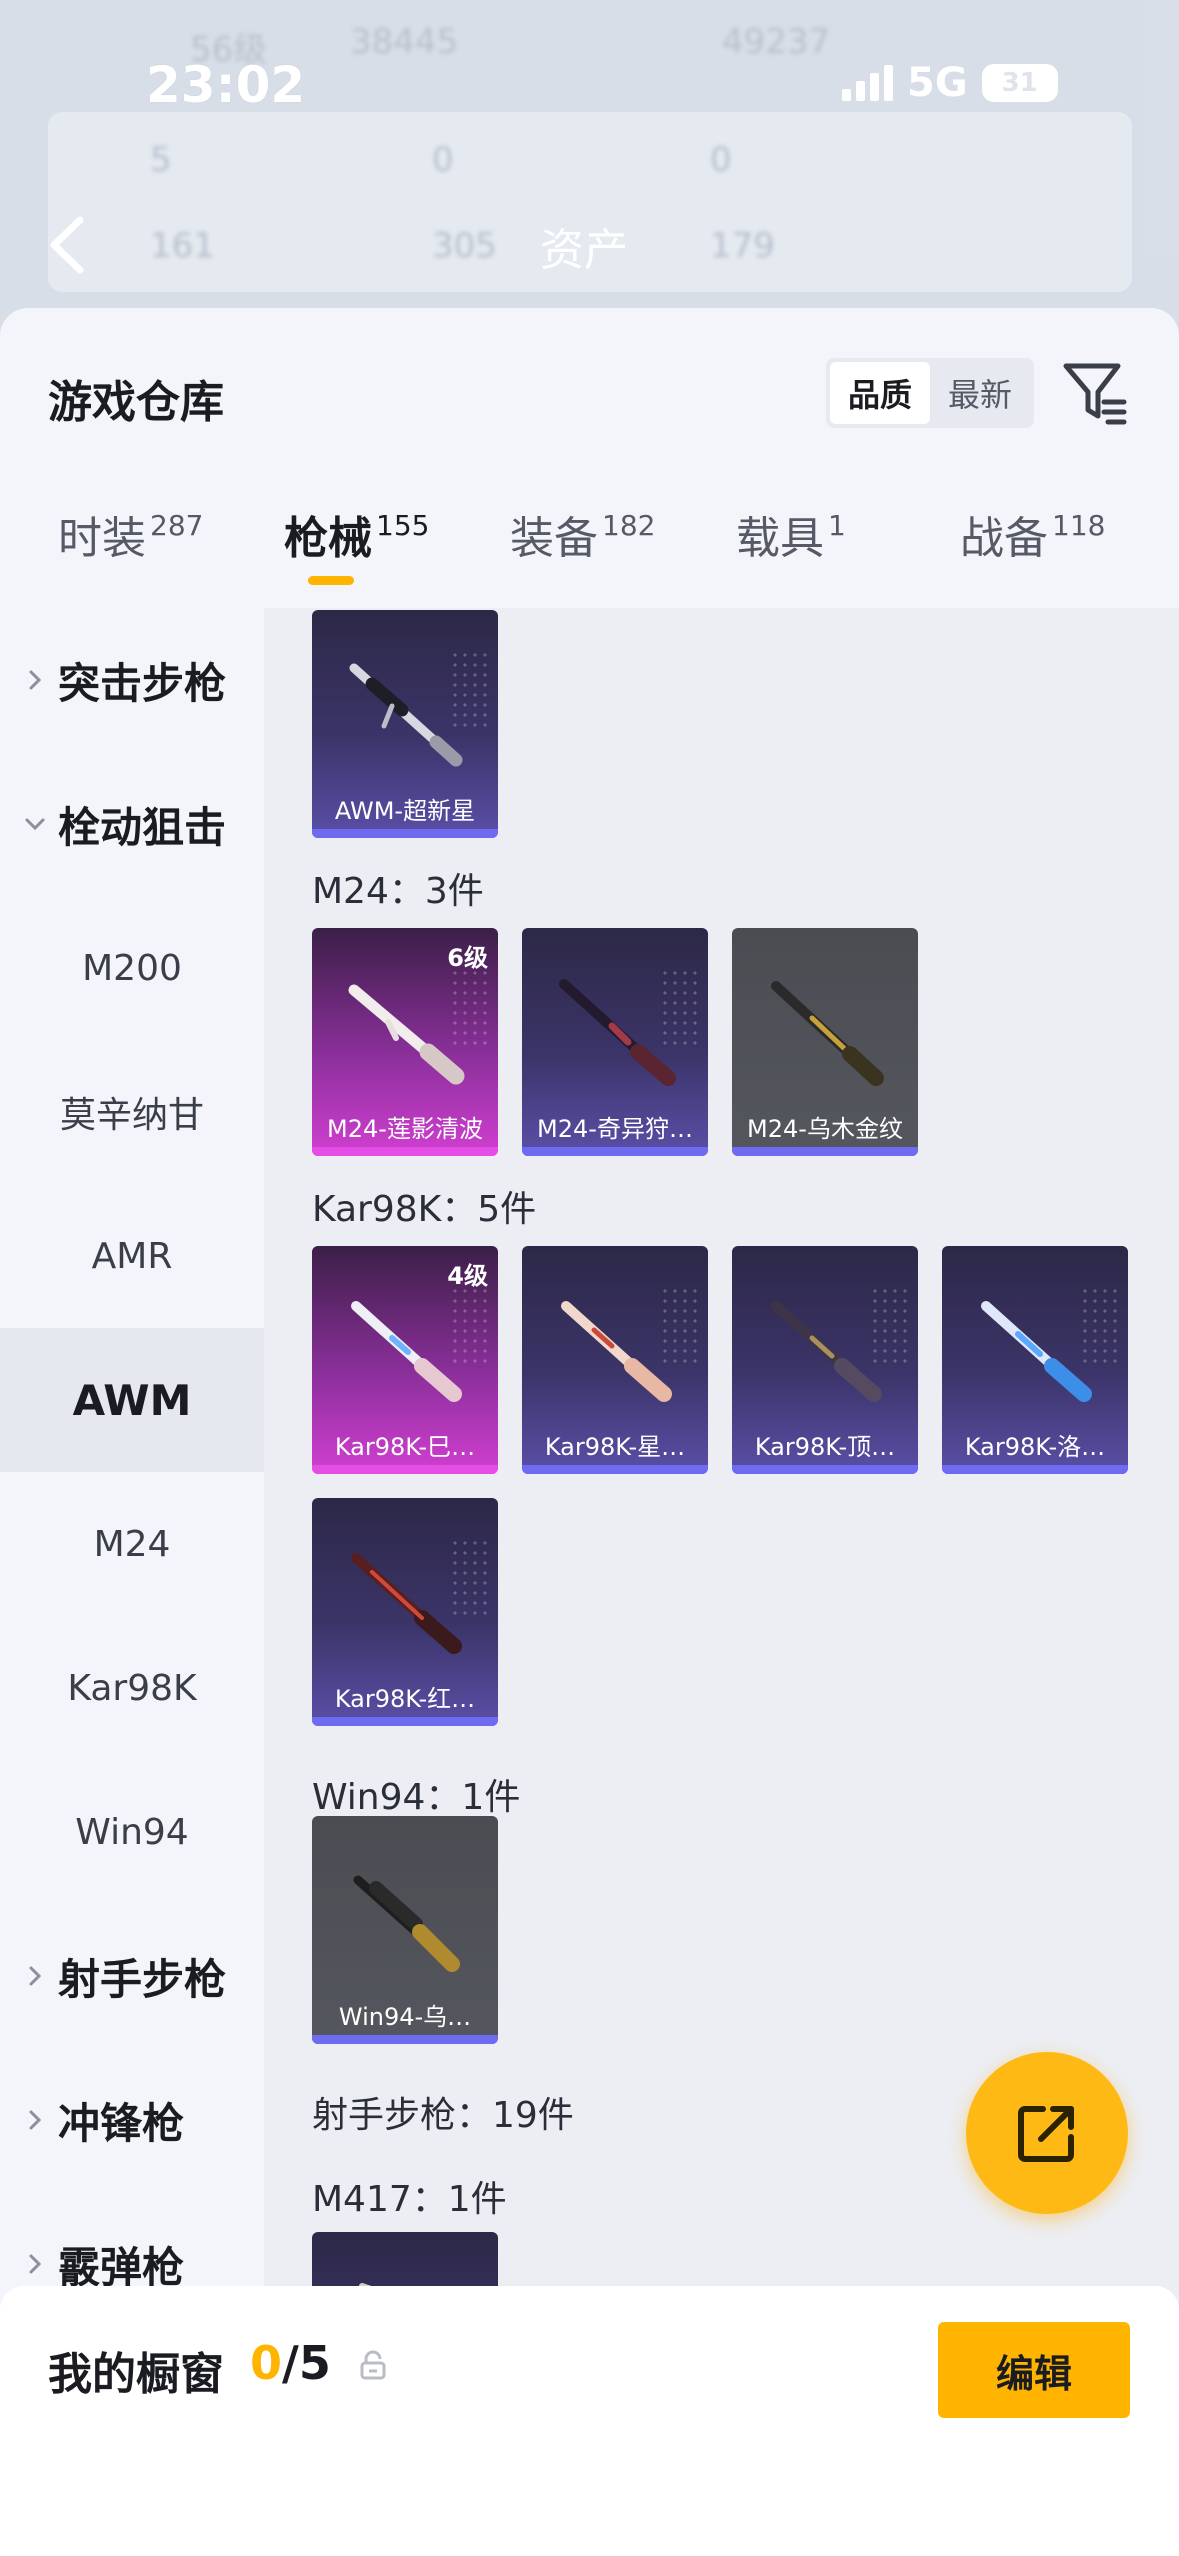 This screenshot has width=1179, height=2556. Describe the element at coordinates (70, 245) in the screenshot. I see `back-arrow-icon` at that location.